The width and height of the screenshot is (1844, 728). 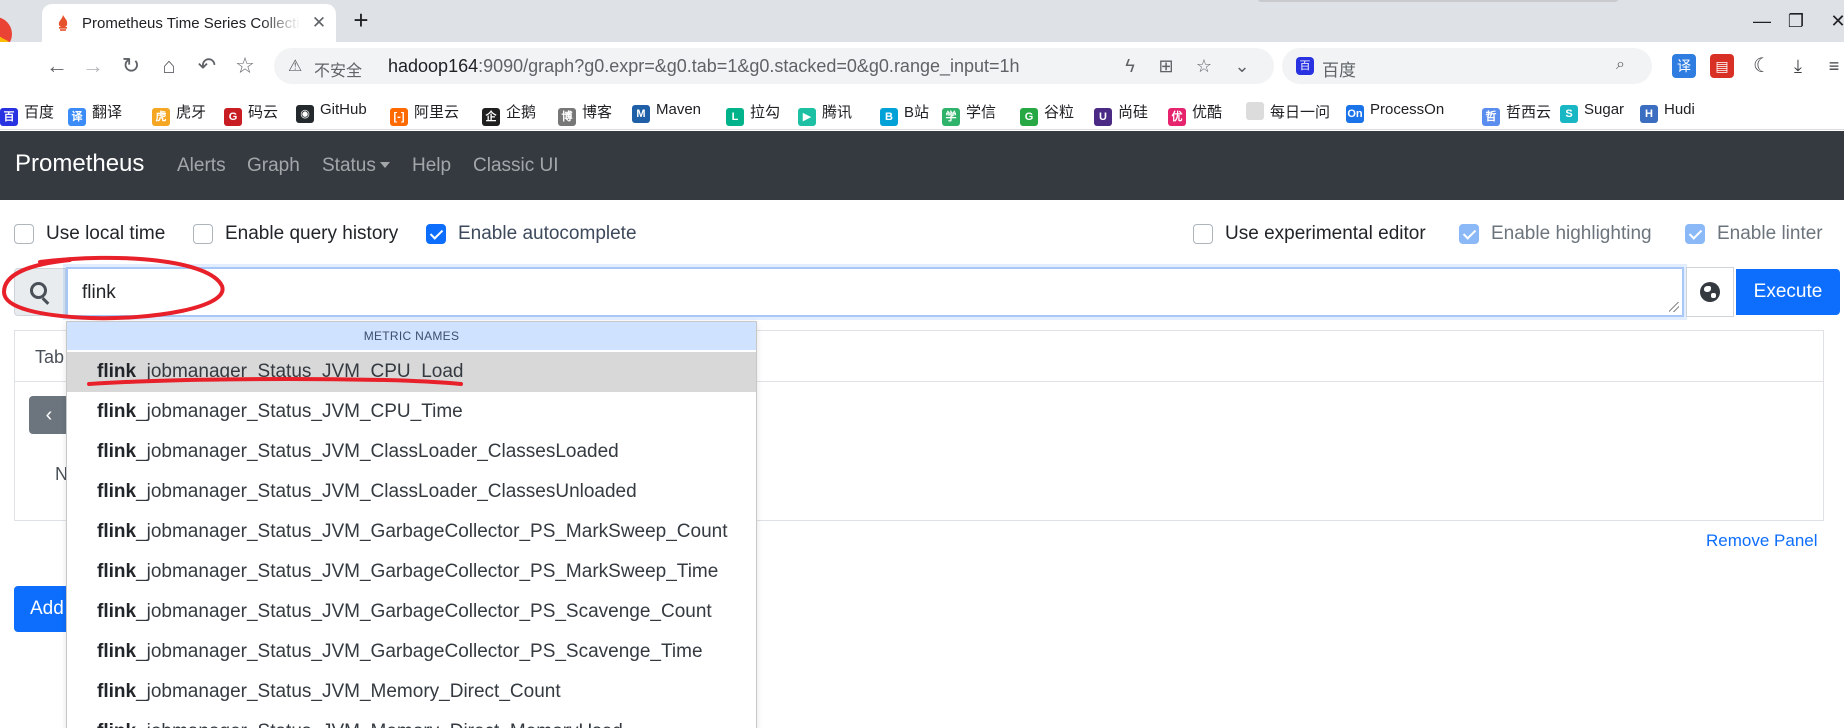 I want to click on home-icon: ⌂, so click(x=169, y=66).